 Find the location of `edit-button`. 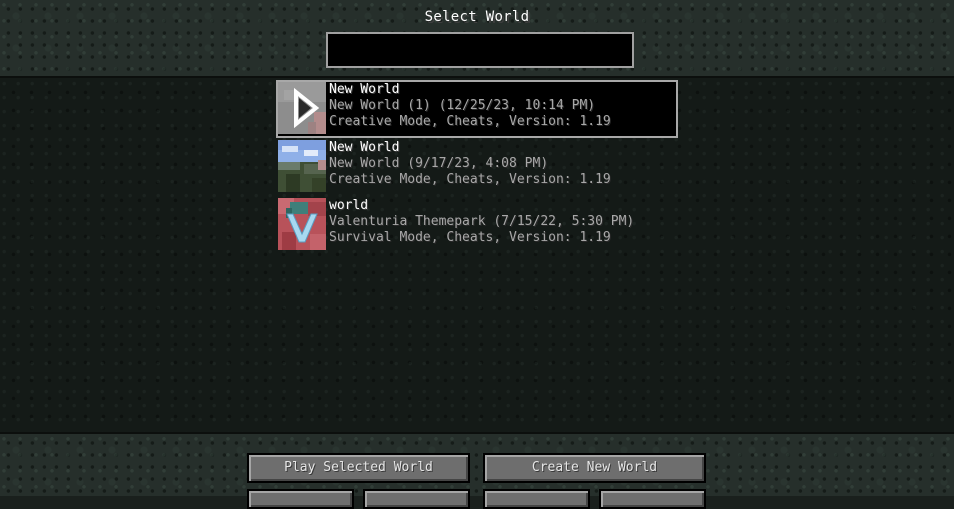

edit-button is located at coordinates (300, 499).